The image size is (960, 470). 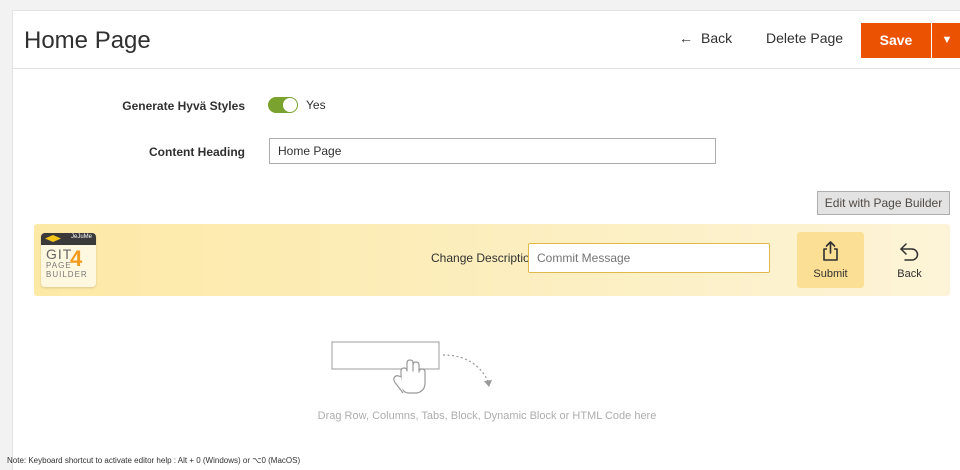 What do you see at coordinates (492, 151) in the screenshot?
I see `content-heading-input` at bounding box center [492, 151].